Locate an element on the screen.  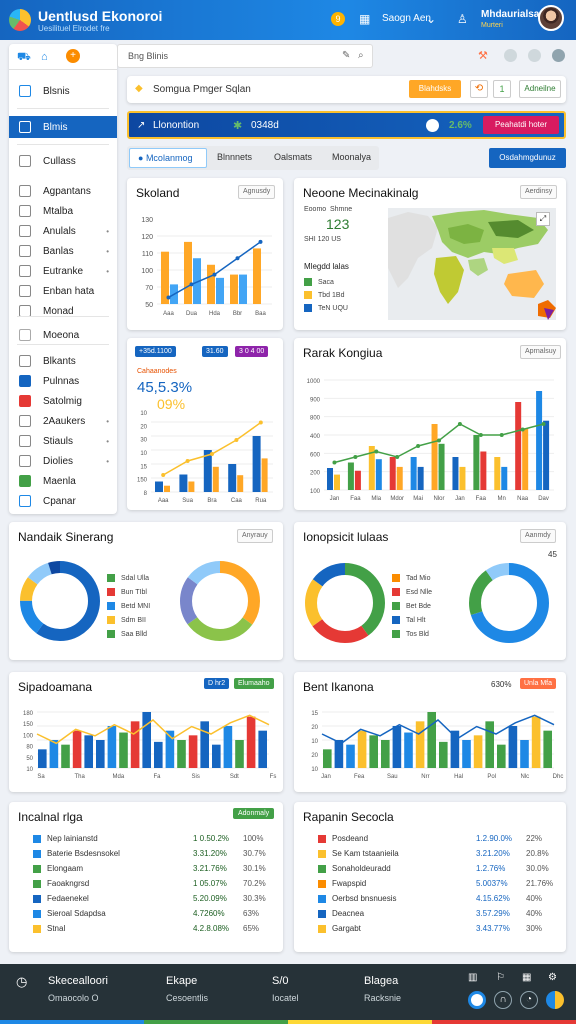
sidebar-item: Blmis is located at coordinates (63, 127).